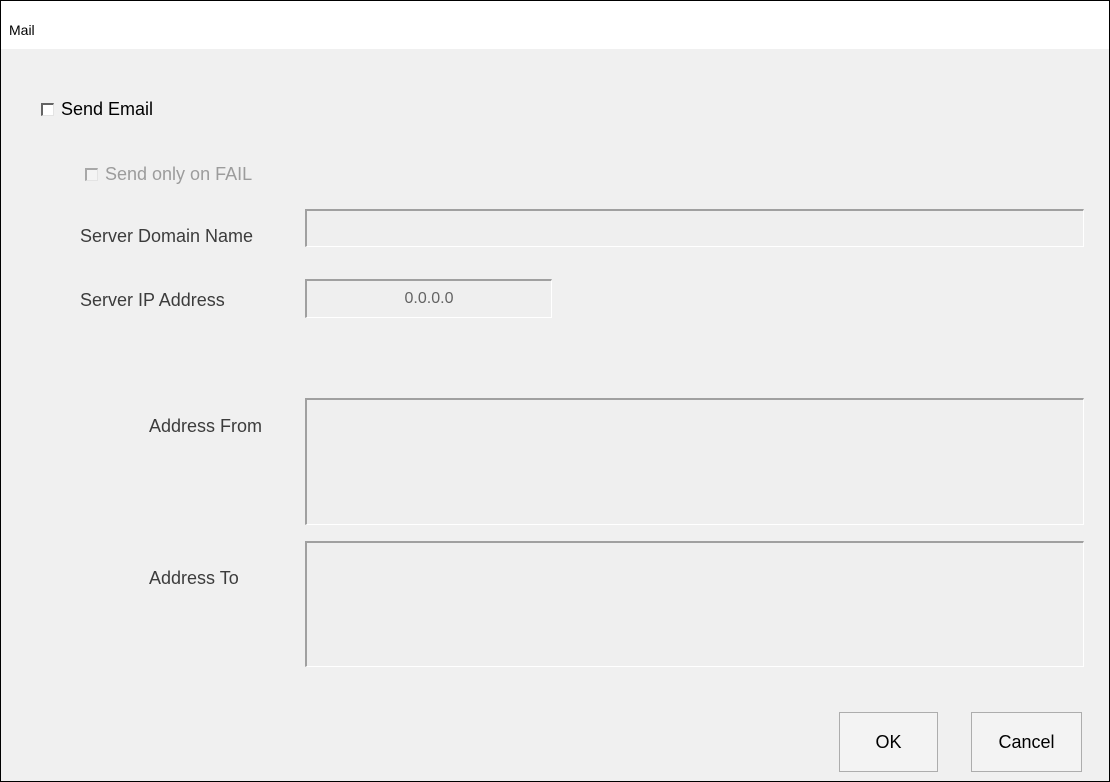 The width and height of the screenshot is (1110, 782). What do you see at coordinates (555, 25) in the screenshot?
I see `title-bar: Mail` at bounding box center [555, 25].